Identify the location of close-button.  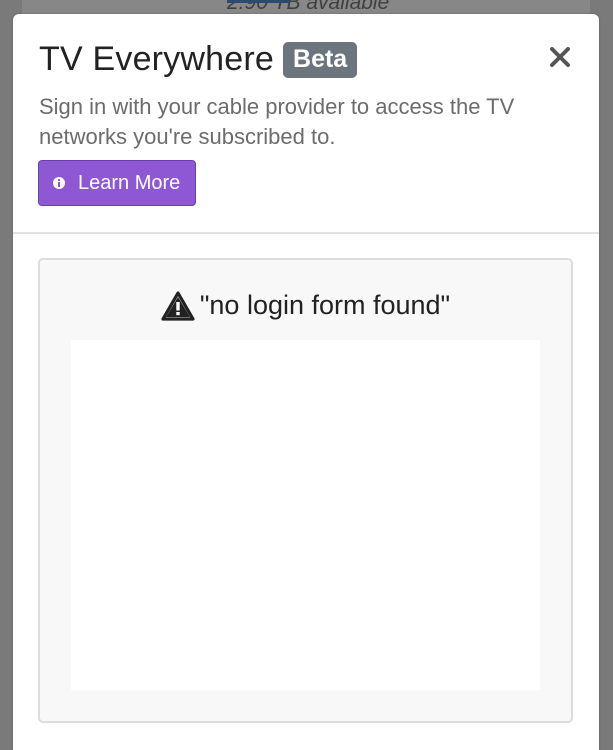
(560, 57).